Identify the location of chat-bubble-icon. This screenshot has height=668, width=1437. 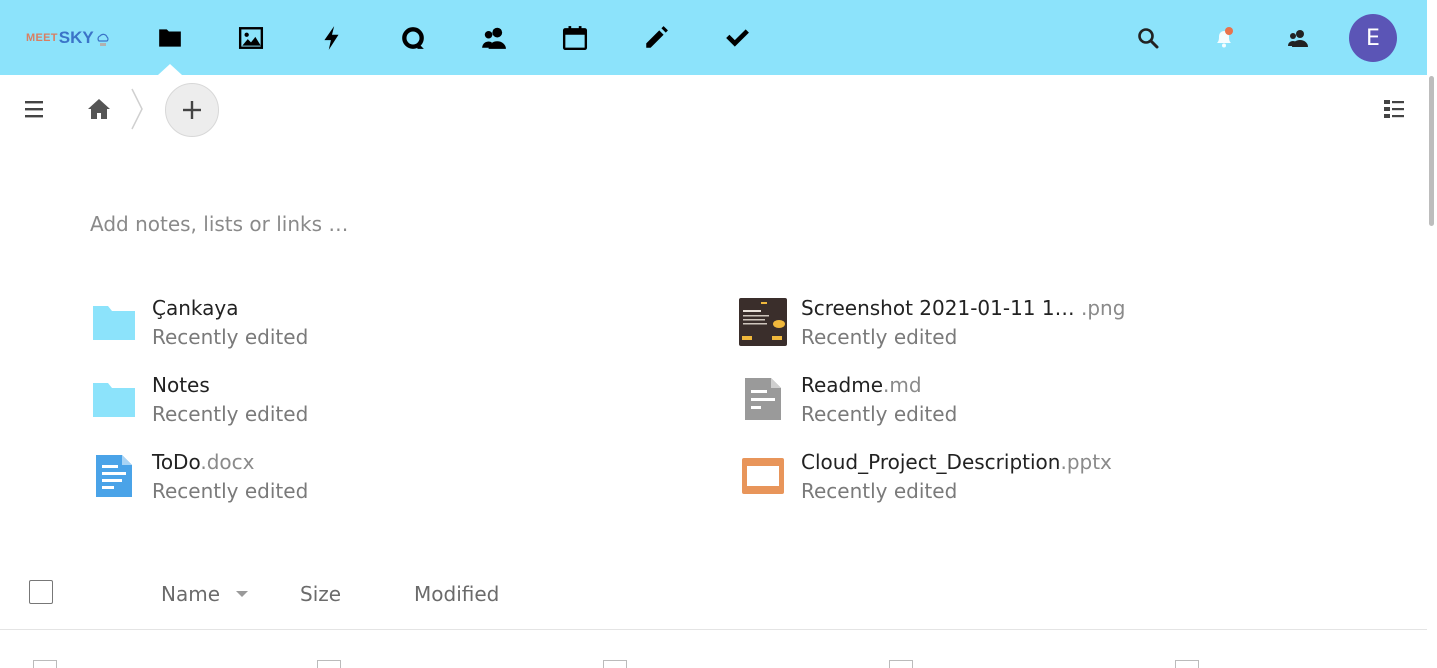
(413, 38).